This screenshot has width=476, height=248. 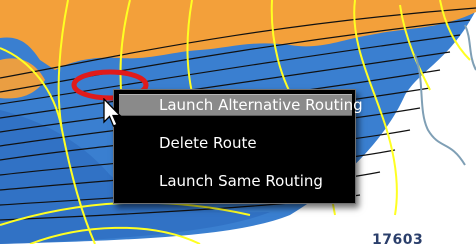 I want to click on map-corner-label: 17603, so click(x=398, y=240).